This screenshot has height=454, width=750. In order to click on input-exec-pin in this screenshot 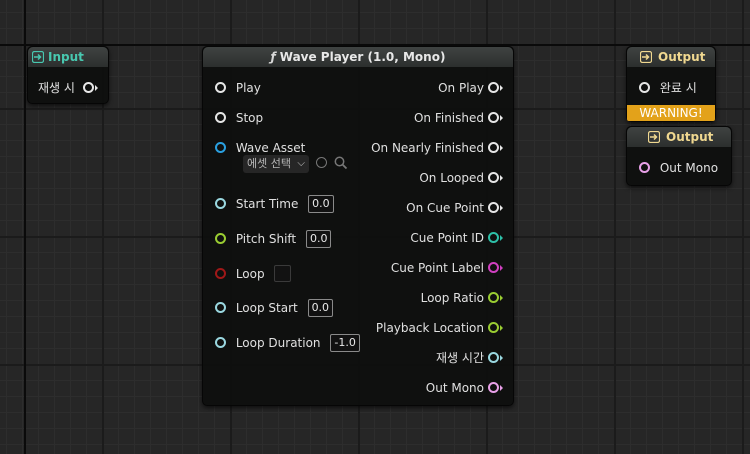, I will do `click(88, 87)`.